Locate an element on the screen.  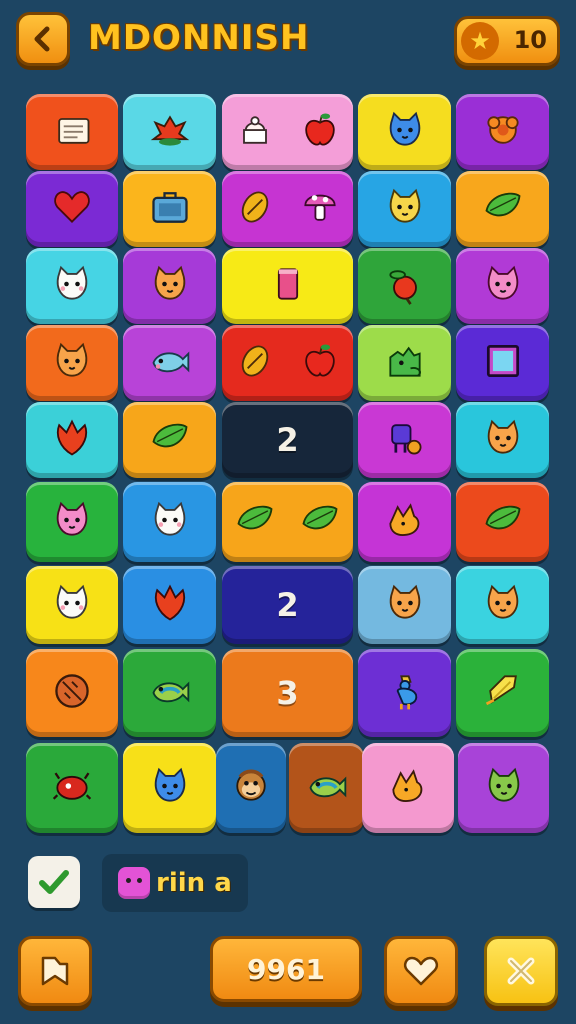
toy-icon is located at coordinates (405, 440).